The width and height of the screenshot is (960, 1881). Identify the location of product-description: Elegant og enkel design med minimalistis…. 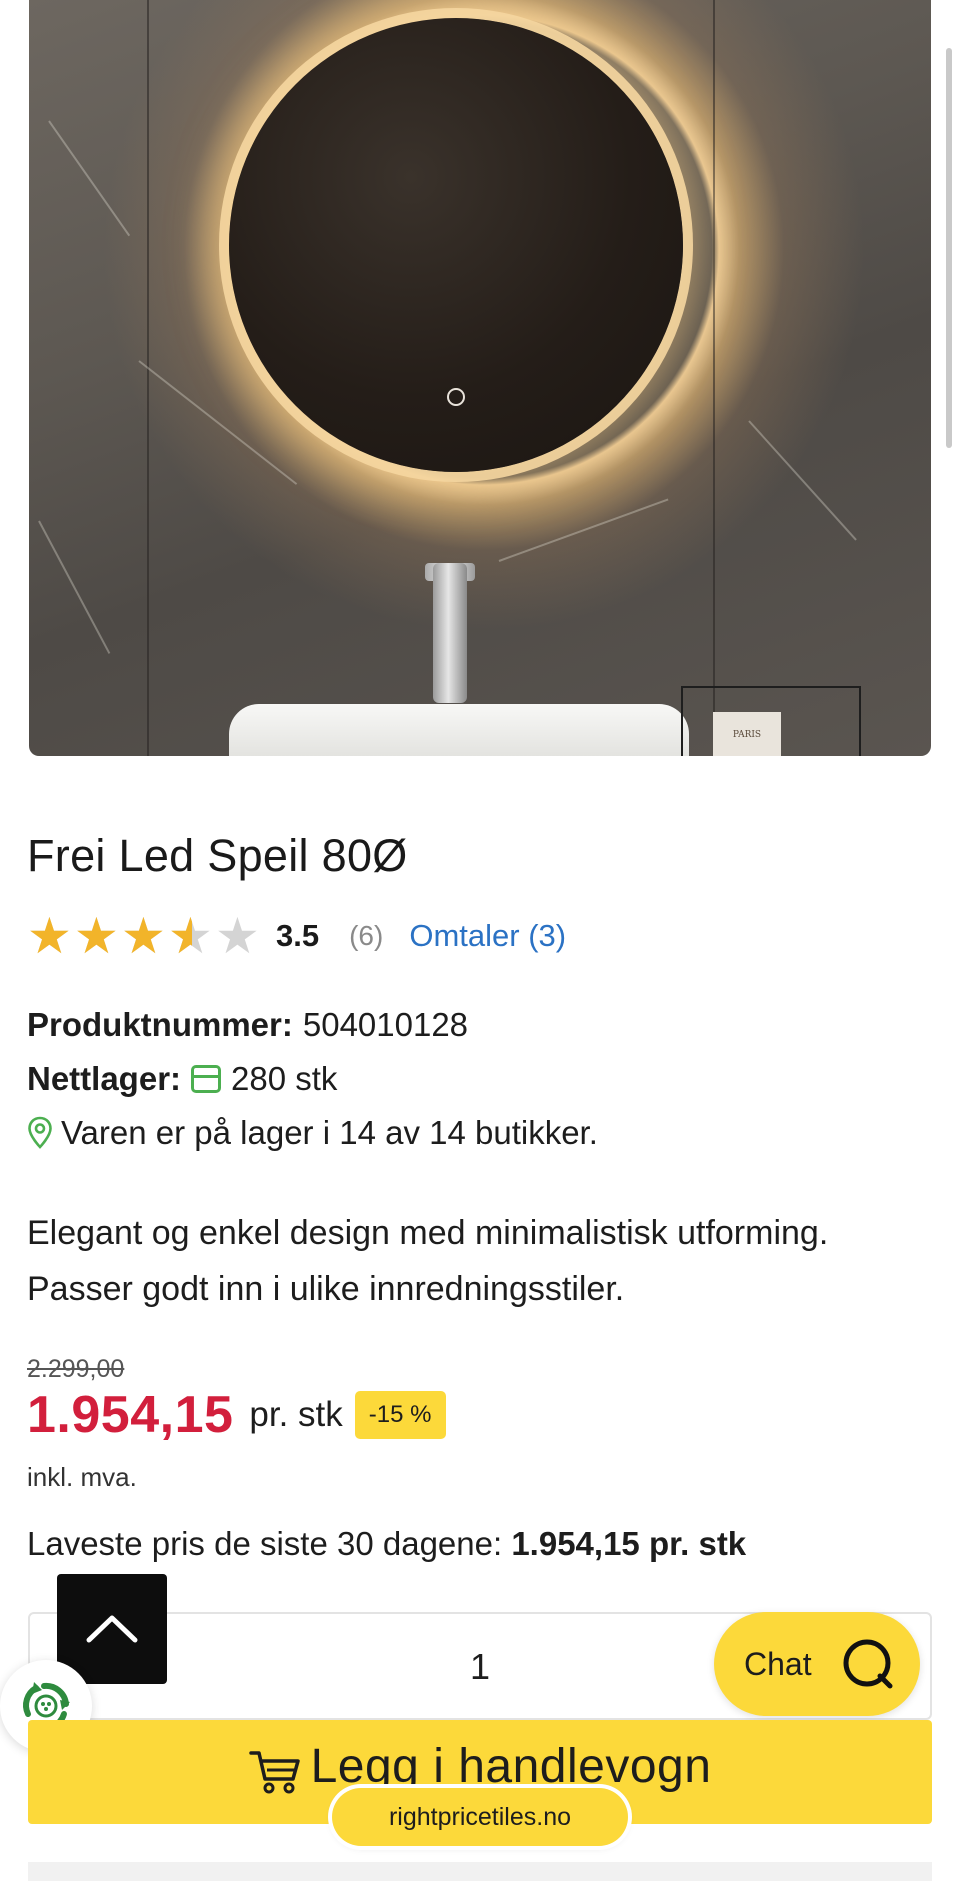
(428, 1261).